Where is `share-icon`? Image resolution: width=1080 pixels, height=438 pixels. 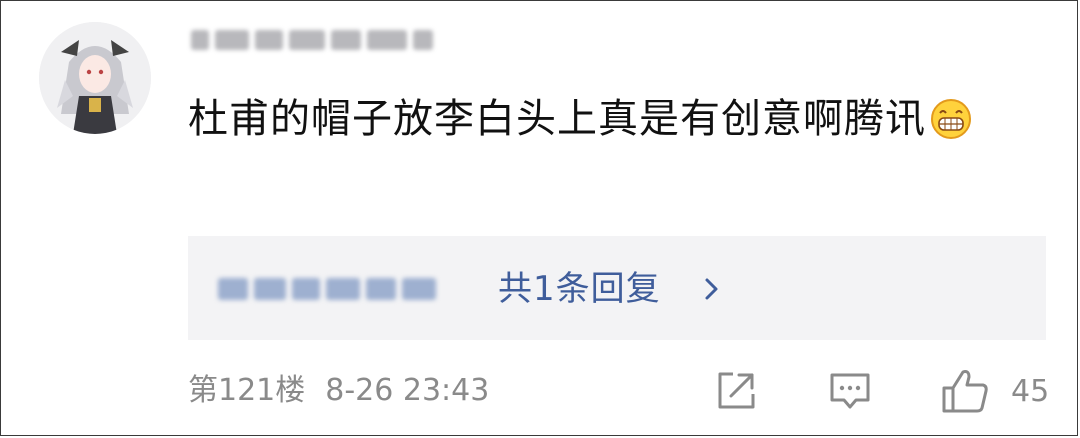 share-icon is located at coordinates (736, 390).